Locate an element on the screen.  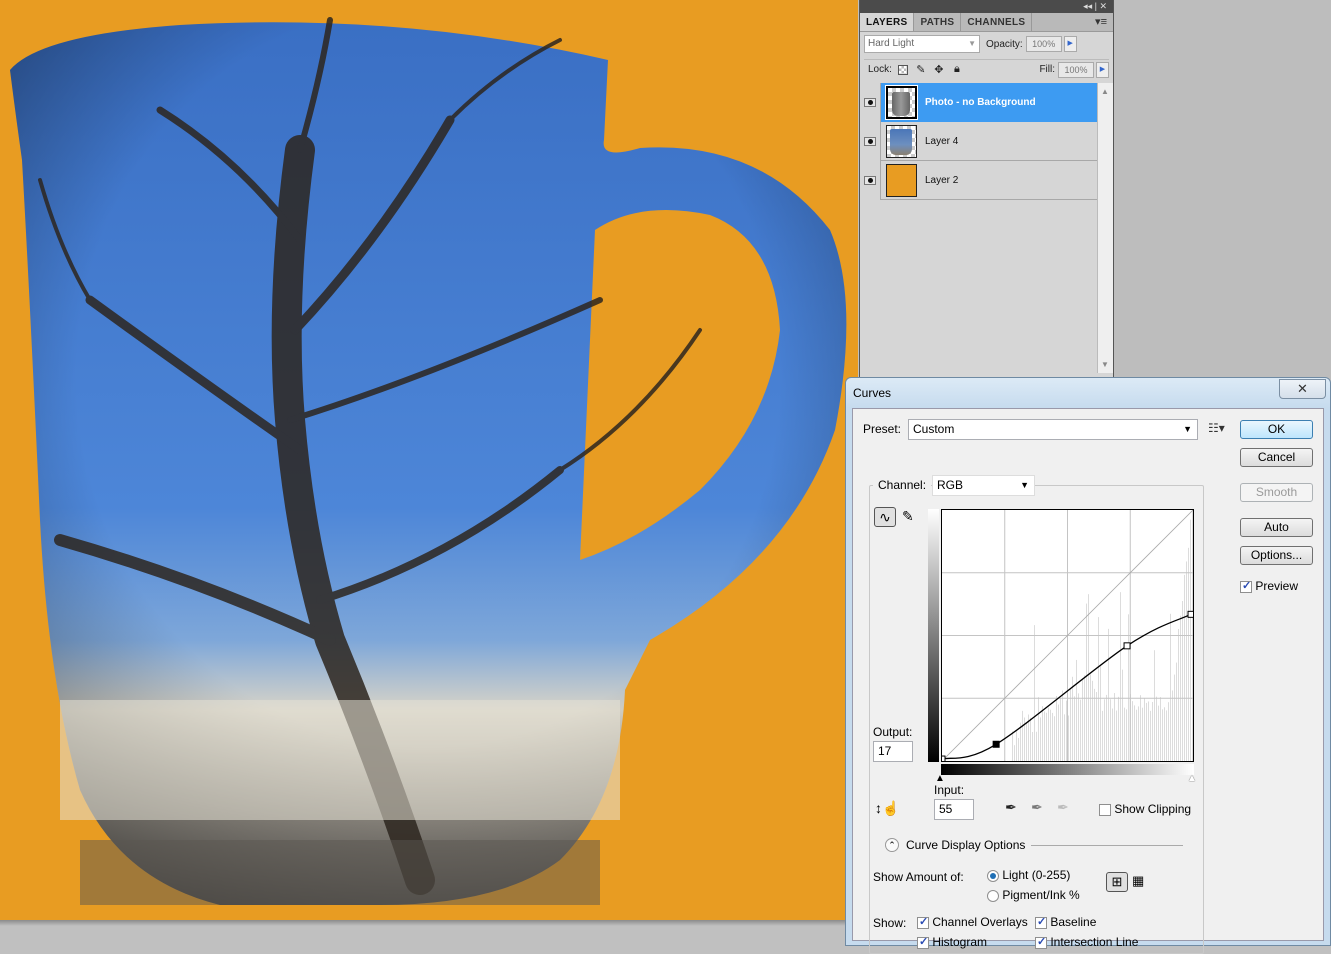
show-clipping-checkbox: Show Clipping is located at coordinates (1145, 809).